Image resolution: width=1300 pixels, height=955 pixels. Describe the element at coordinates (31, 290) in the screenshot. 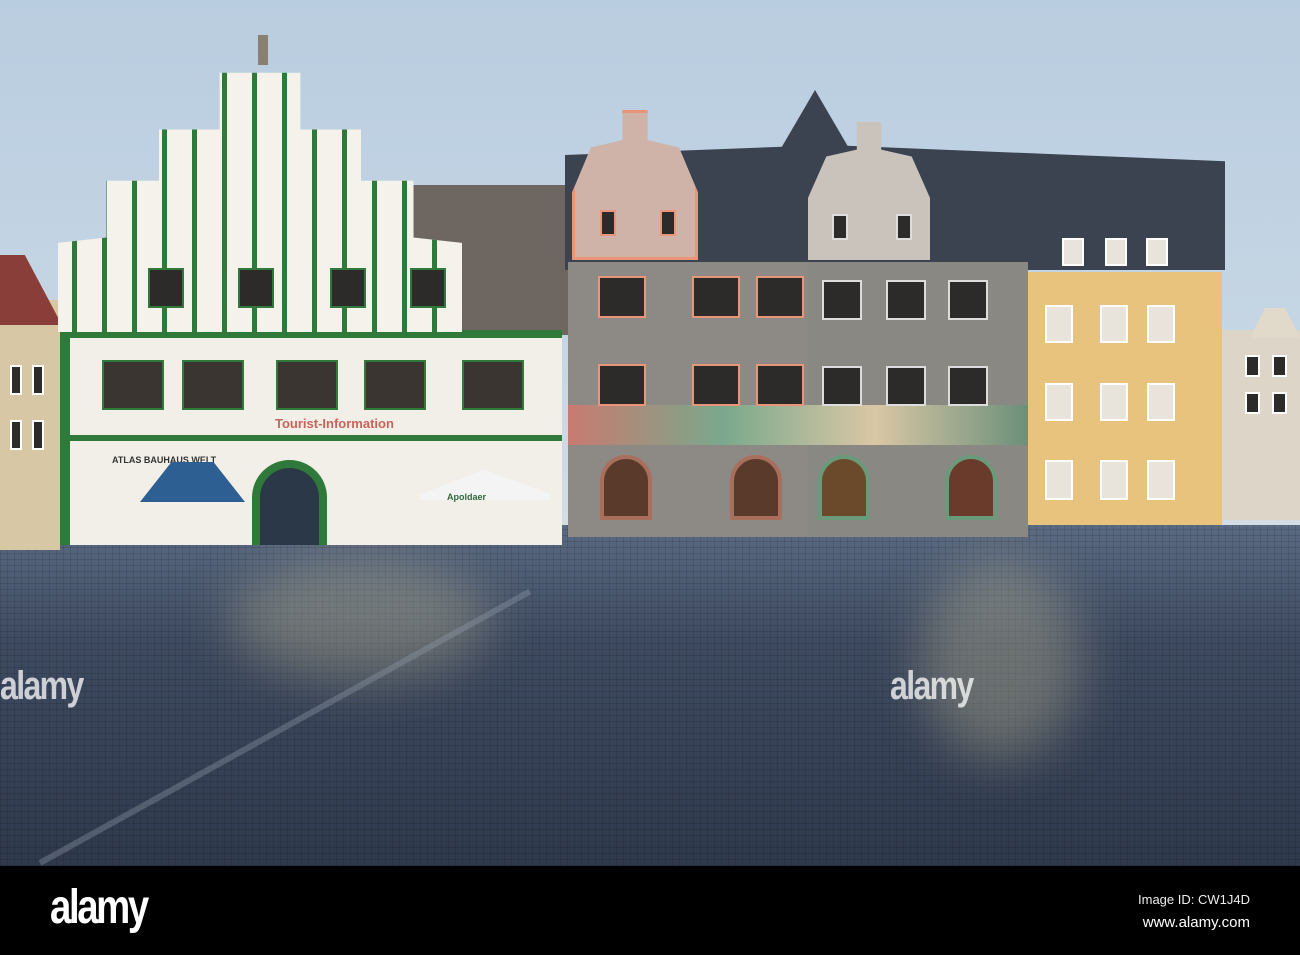

I see `red-roof` at that location.